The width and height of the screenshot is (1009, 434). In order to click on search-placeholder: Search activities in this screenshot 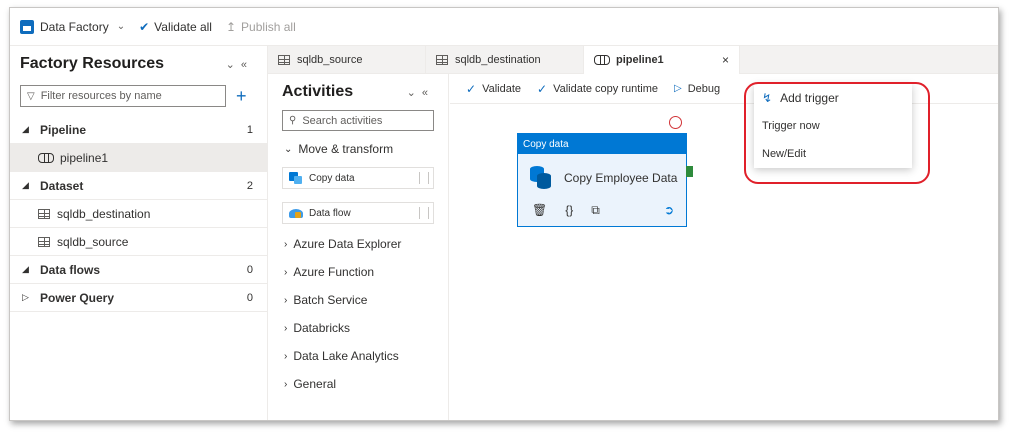, I will do `click(342, 120)`.